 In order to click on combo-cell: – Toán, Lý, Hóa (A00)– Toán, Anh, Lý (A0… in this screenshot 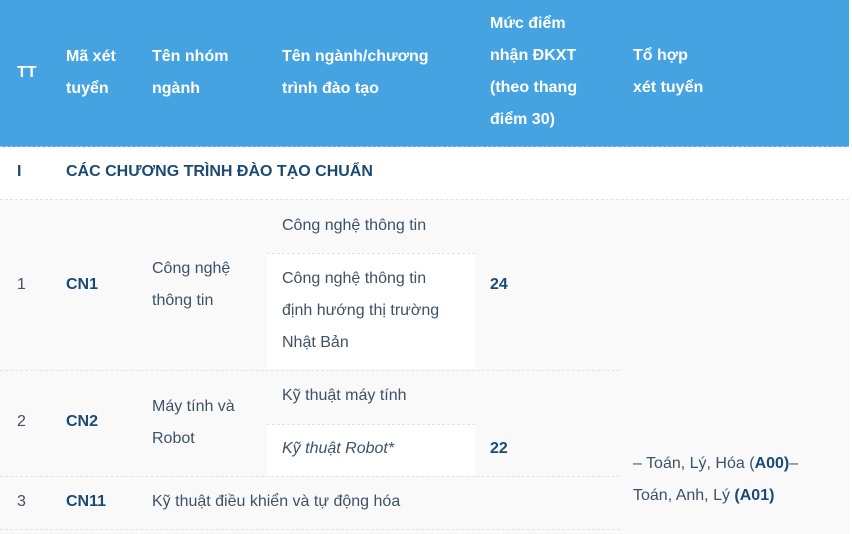, I will do `click(741, 483)`.